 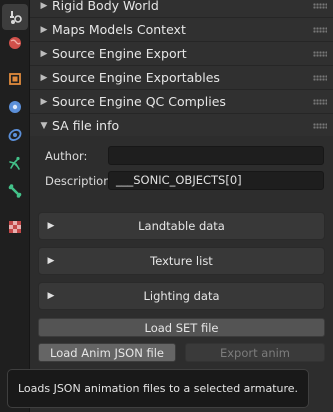 I want to click on bone-icon, so click(x=15, y=191).